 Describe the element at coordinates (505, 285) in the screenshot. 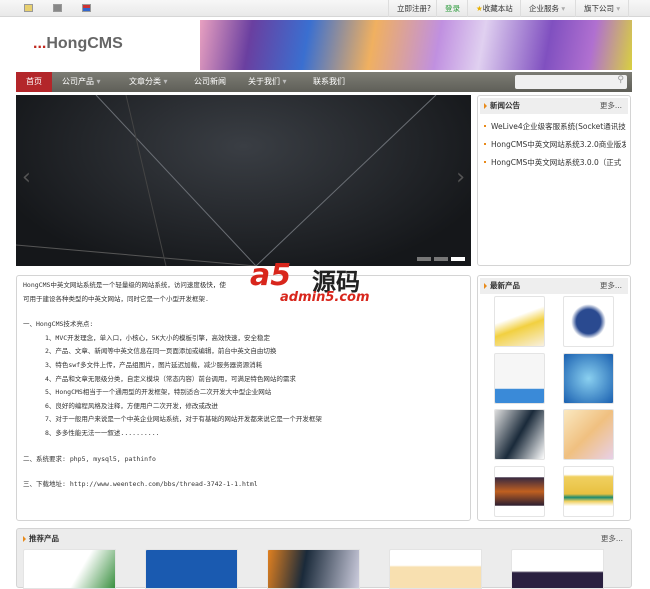

I see `latest-title: 最新产品` at that location.